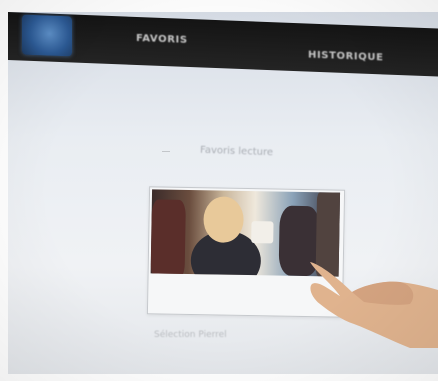 The height and width of the screenshot is (381, 438). I want to click on photo-paper, so click(262, 232).